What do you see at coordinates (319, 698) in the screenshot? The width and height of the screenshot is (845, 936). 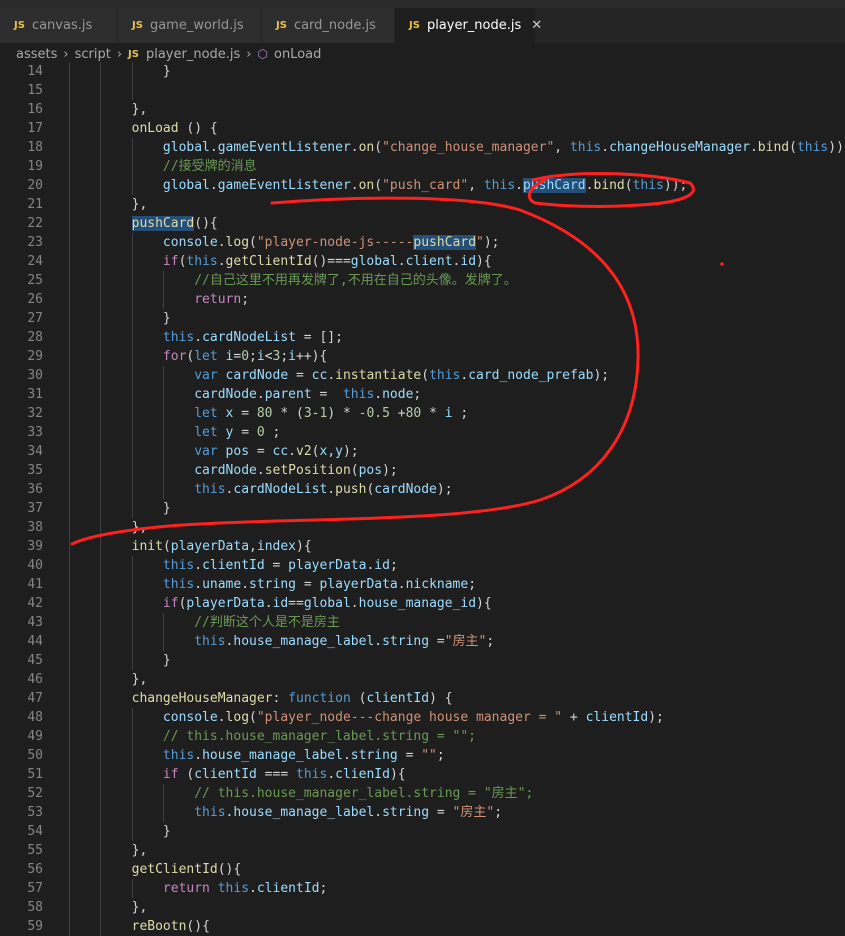 I see `code-token: function` at bounding box center [319, 698].